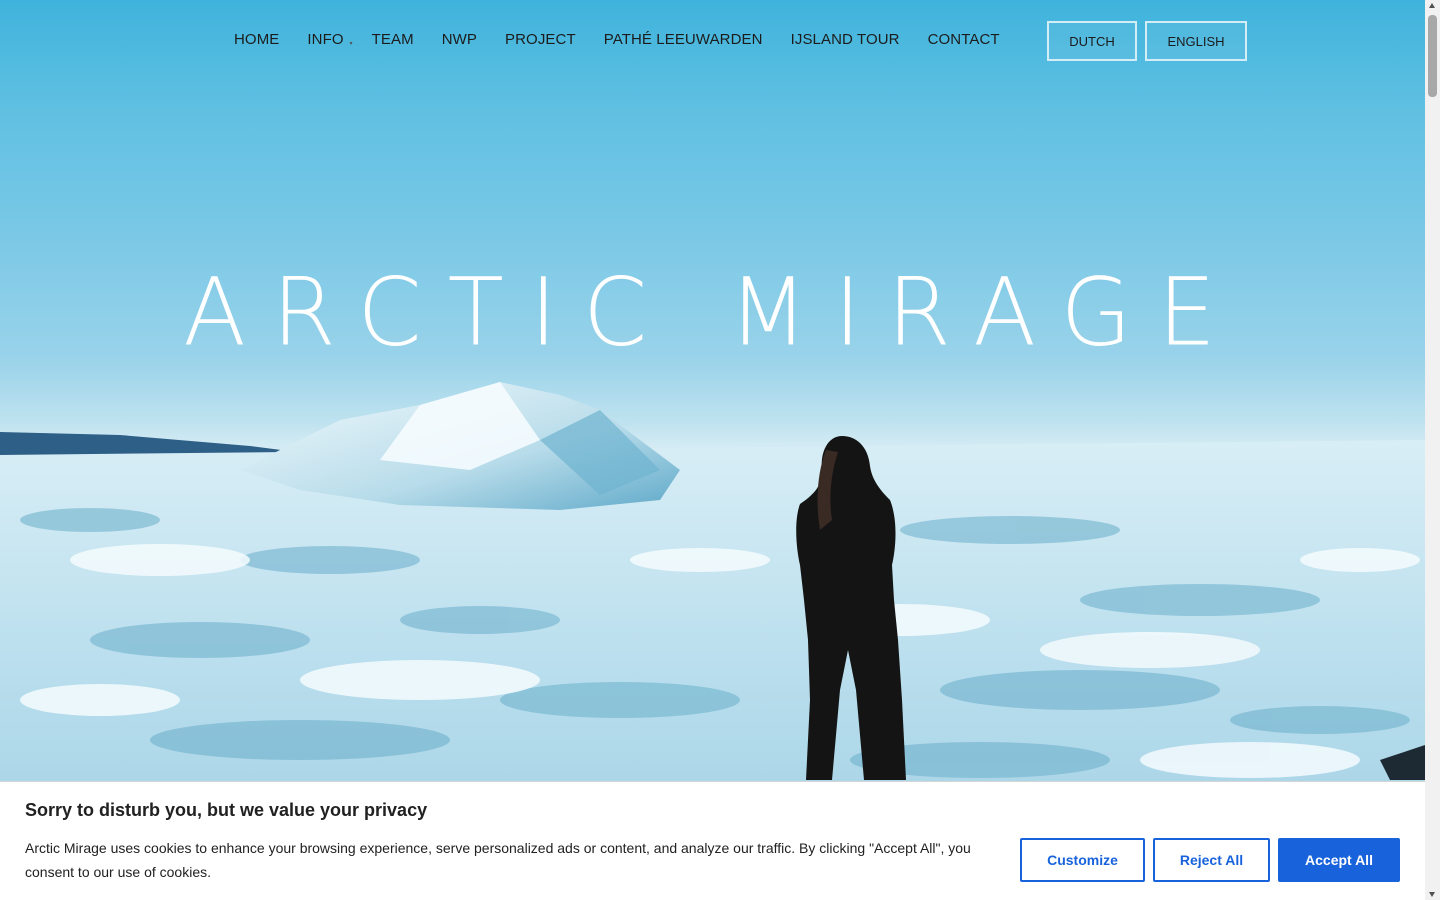 This screenshot has width=1440, height=900. Describe the element at coordinates (1339, 860) in the screenshot. I see `accept-all-button: Accept All` at that location.